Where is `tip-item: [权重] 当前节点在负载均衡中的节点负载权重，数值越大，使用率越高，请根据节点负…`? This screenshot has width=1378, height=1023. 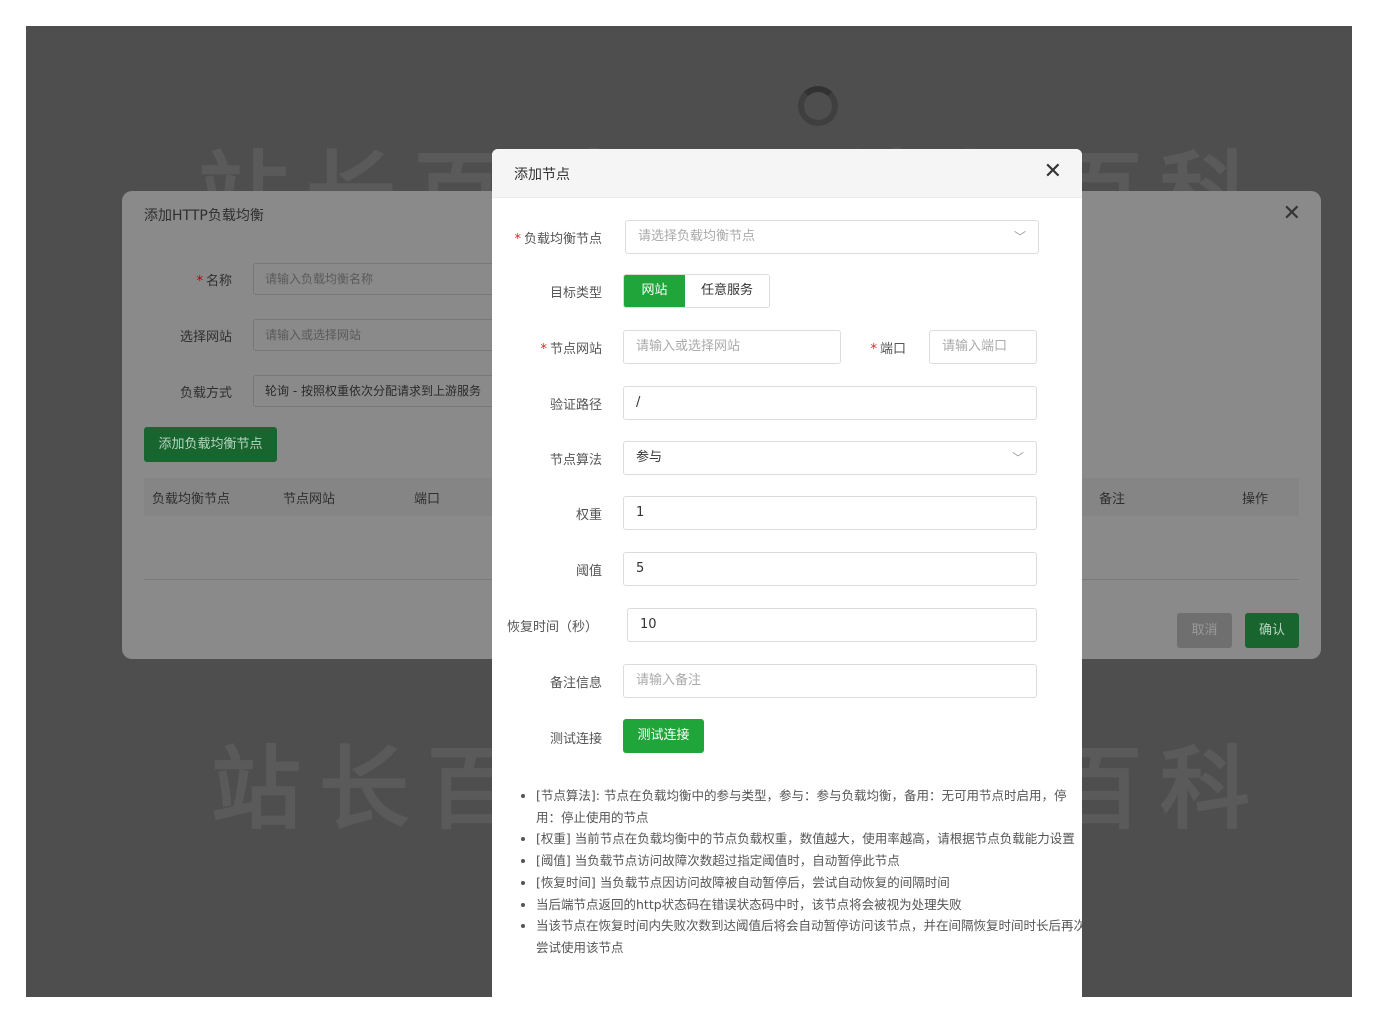
tip-item: [权重] 当前节点在负载均衡中的节点负载权重，数值越大，使用率越高，请根据节点负… is located at coordinates (809, 839).